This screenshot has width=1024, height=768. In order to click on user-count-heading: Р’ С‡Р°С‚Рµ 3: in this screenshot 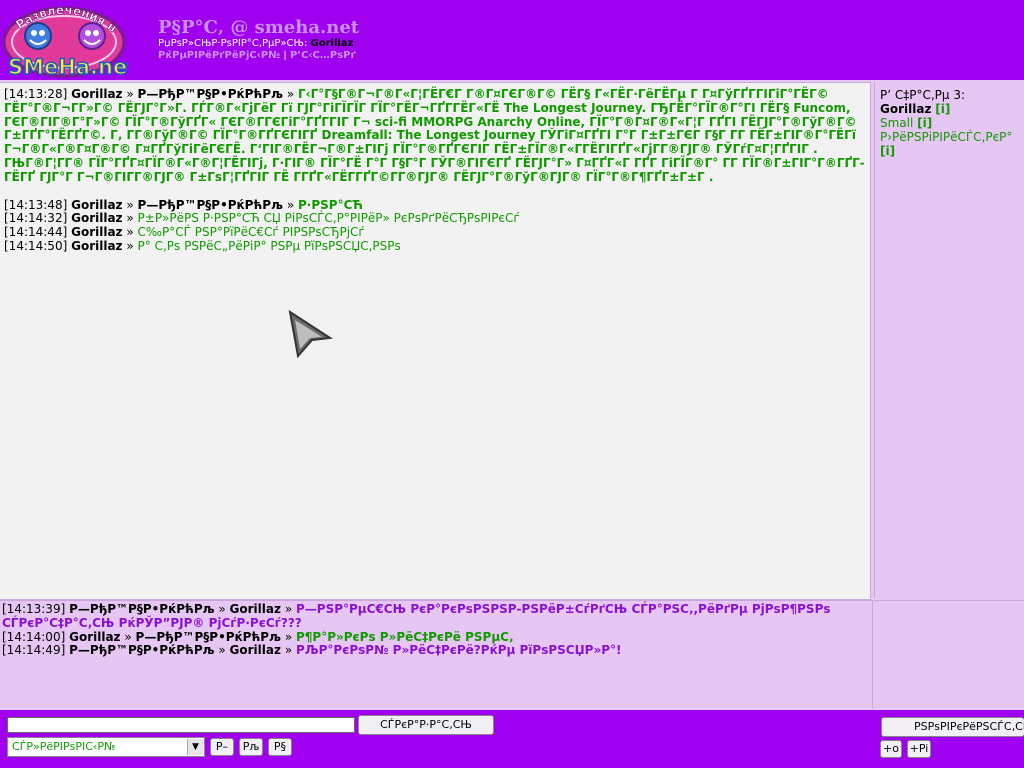, I will do `click(923, 95)`.